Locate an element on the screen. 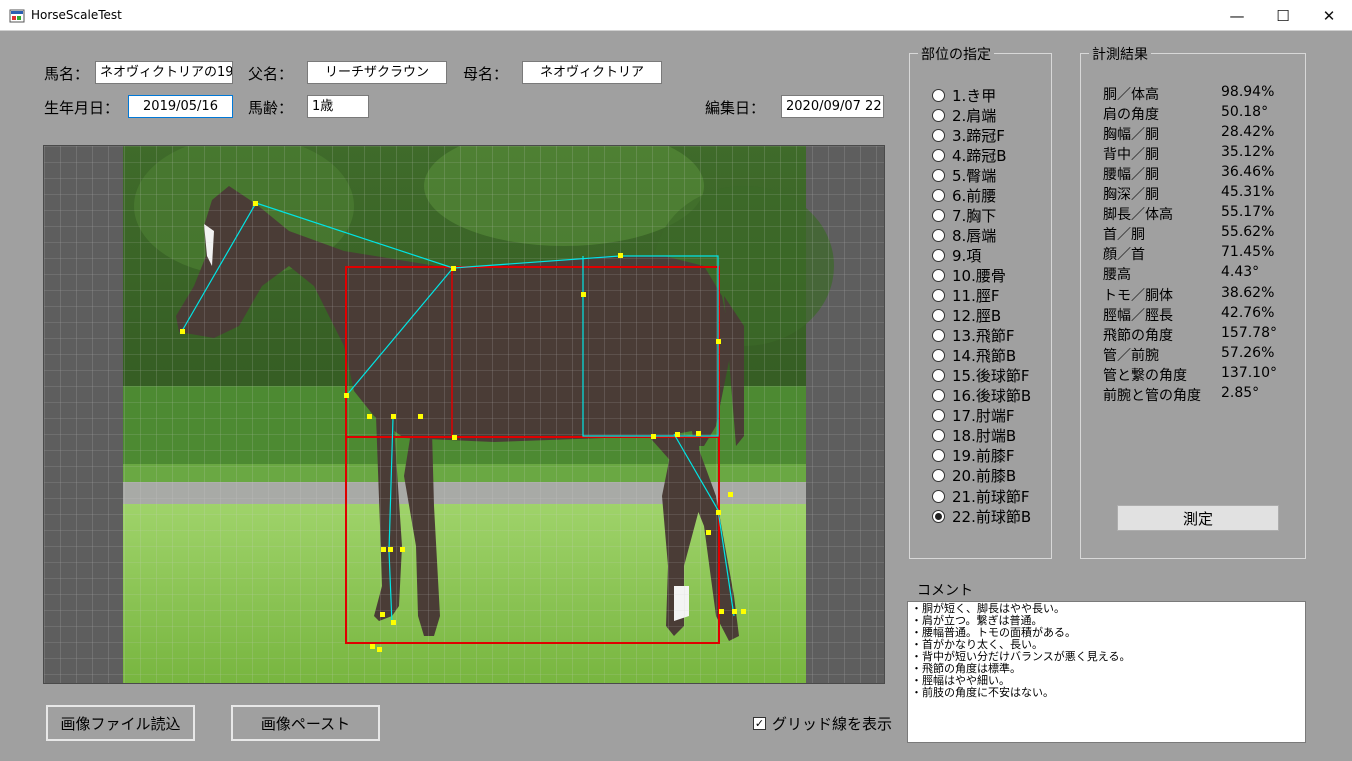  paste-image-button: 画像ペースト is located at coordinates (305, 723).